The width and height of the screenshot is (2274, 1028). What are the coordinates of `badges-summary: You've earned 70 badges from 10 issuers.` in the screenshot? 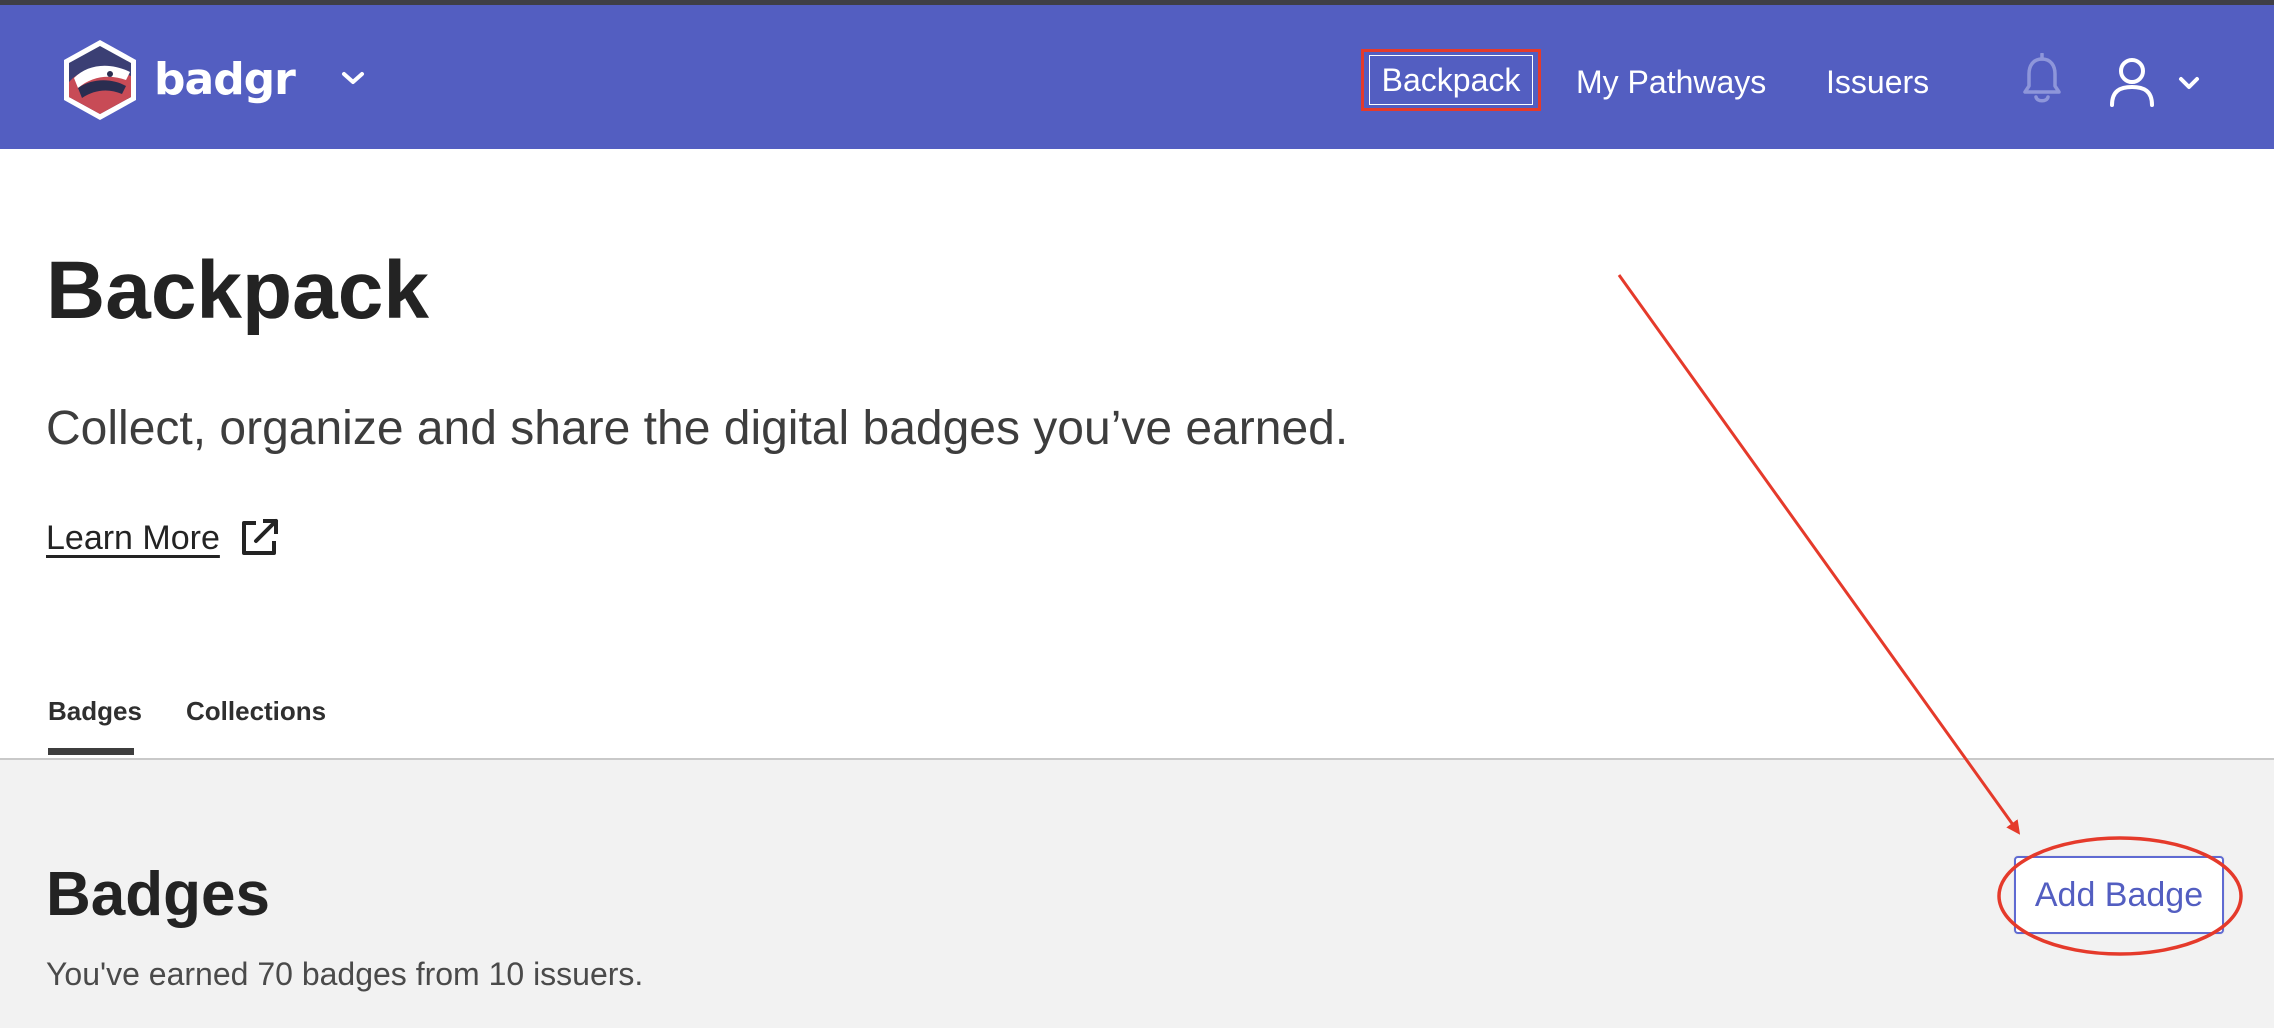 It's located at (345, 974).